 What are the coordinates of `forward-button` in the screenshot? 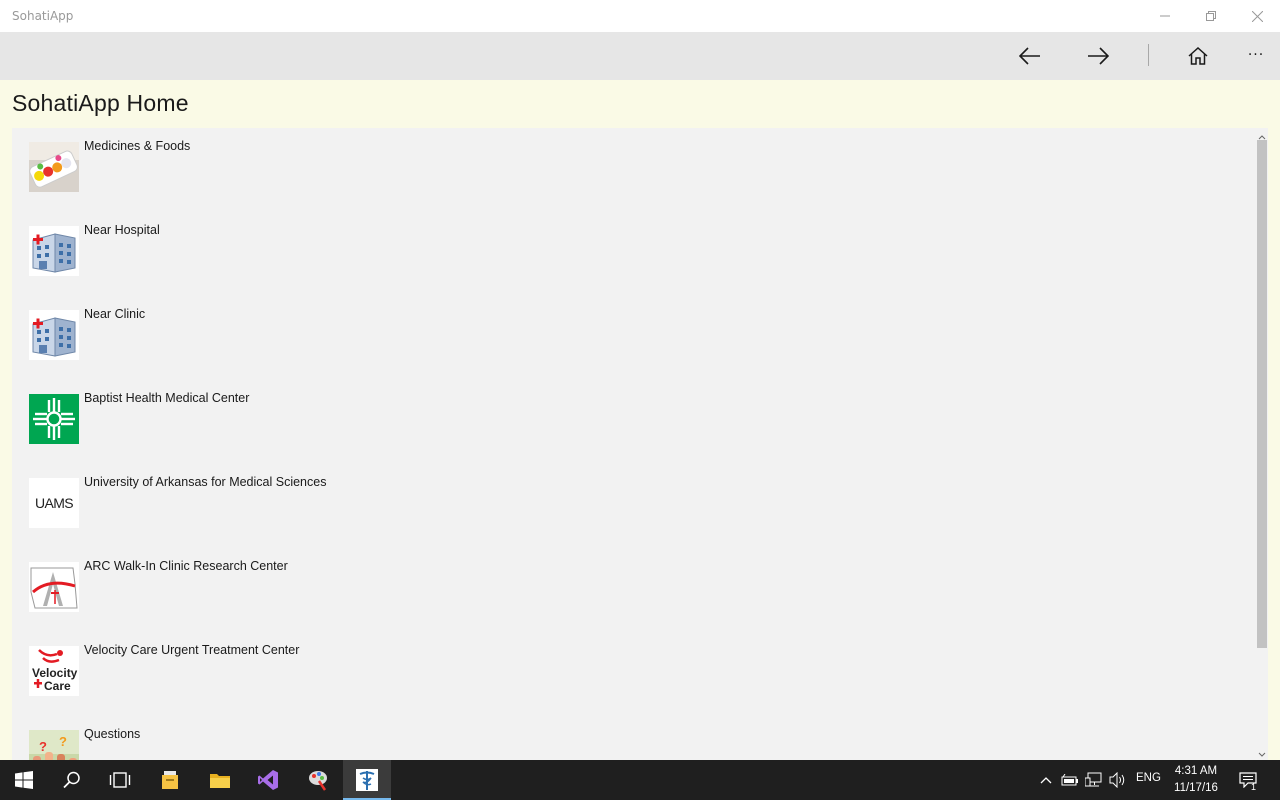 It's located at (1098, 56).